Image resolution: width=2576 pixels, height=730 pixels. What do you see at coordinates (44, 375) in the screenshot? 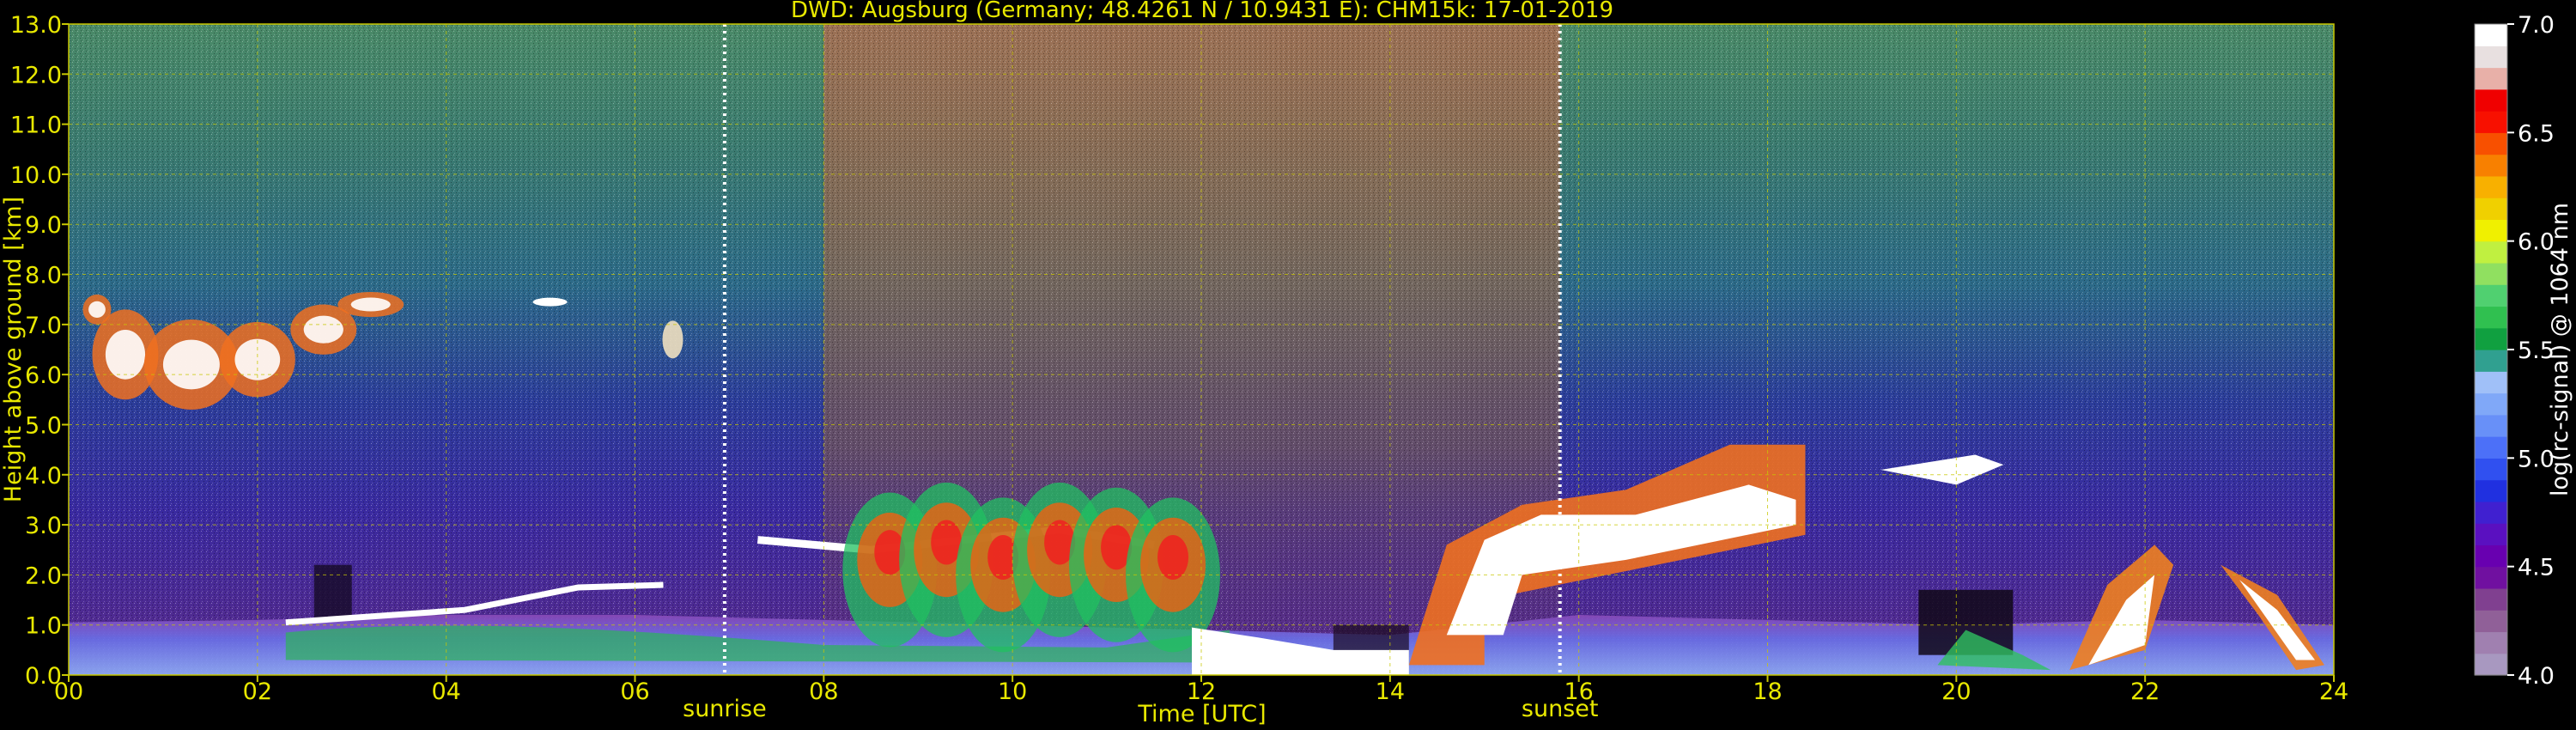
I see `y-tick-label: 6.0` at bounding box center [44, 375].